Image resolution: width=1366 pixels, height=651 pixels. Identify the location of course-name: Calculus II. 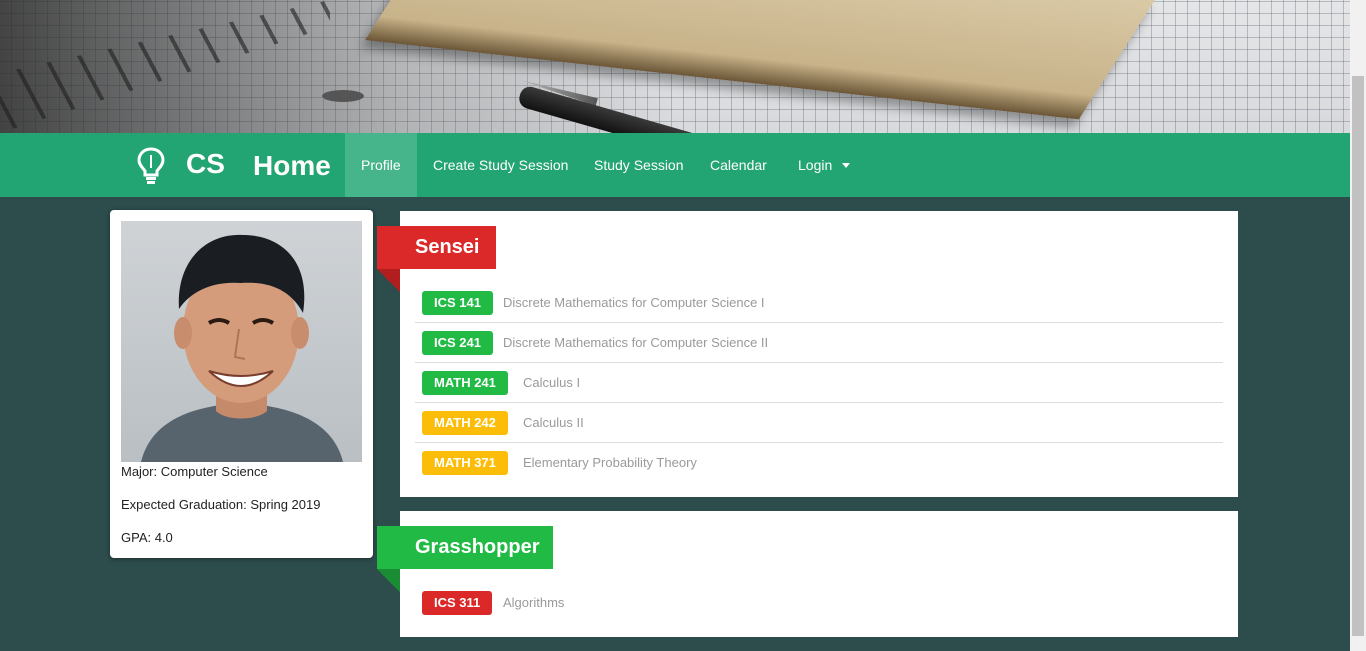
(553, 422).